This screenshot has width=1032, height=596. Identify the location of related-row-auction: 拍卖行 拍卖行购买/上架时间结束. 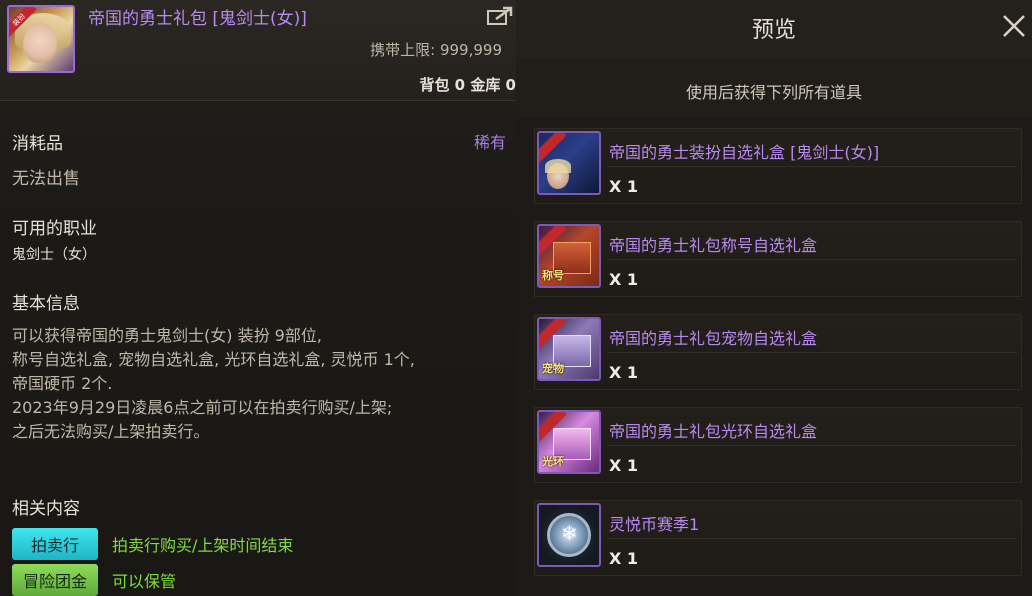
(152, 544).